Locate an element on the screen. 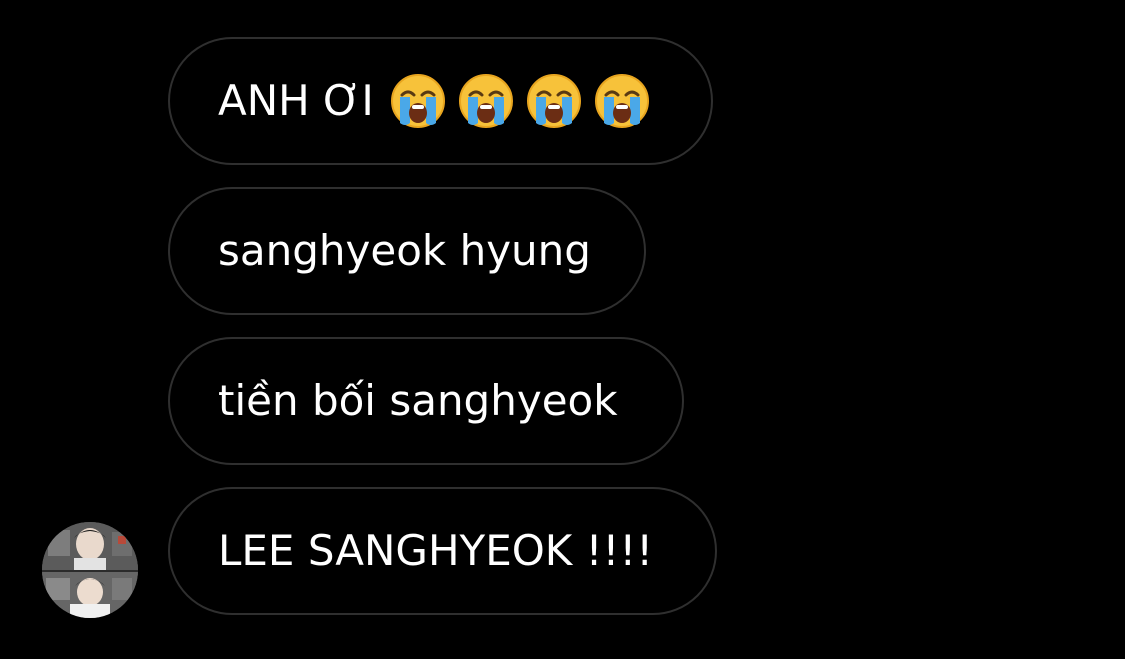 Image resolution: width=1125 pixels, height=659 pixels. message-text: tiền bối sanghyeok is located at coordinates (418, 400).